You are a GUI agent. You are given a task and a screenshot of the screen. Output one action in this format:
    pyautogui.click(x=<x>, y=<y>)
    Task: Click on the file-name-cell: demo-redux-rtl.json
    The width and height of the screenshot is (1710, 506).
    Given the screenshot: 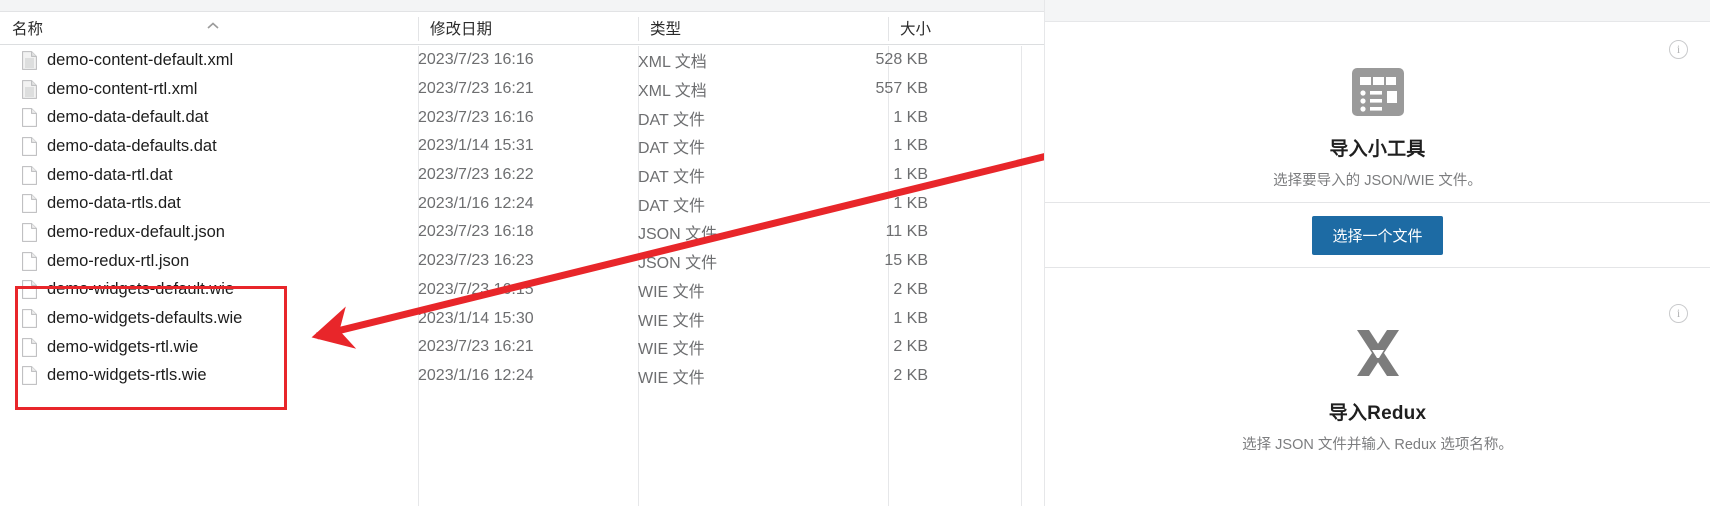 What is the action you would take?
    pyautogui.click(x=94, y=261)
    